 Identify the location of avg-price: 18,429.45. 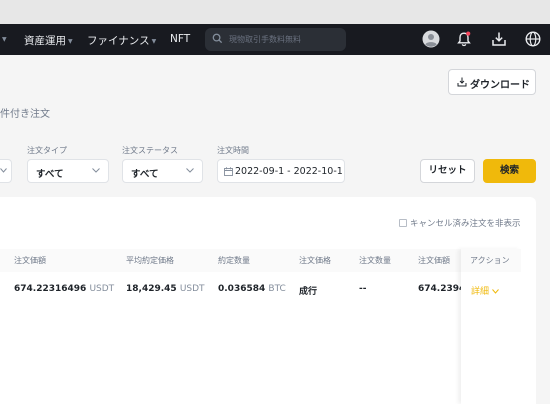
(151, 289).